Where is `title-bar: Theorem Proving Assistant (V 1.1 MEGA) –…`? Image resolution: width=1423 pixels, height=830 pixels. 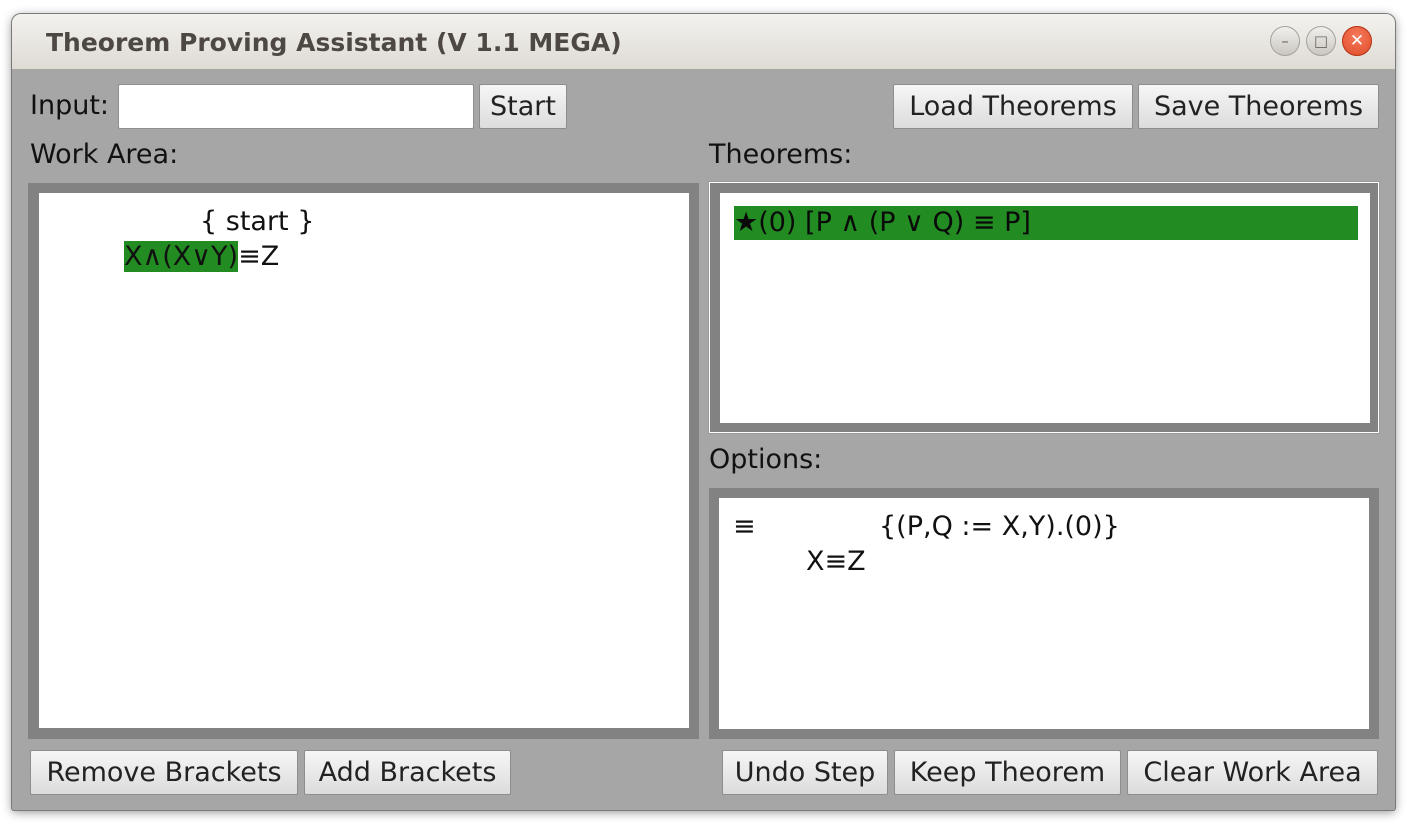
title-bar: Theorem Proving Assistant (V 1.1 MEGA) –… is located at coordinates (703, 42).